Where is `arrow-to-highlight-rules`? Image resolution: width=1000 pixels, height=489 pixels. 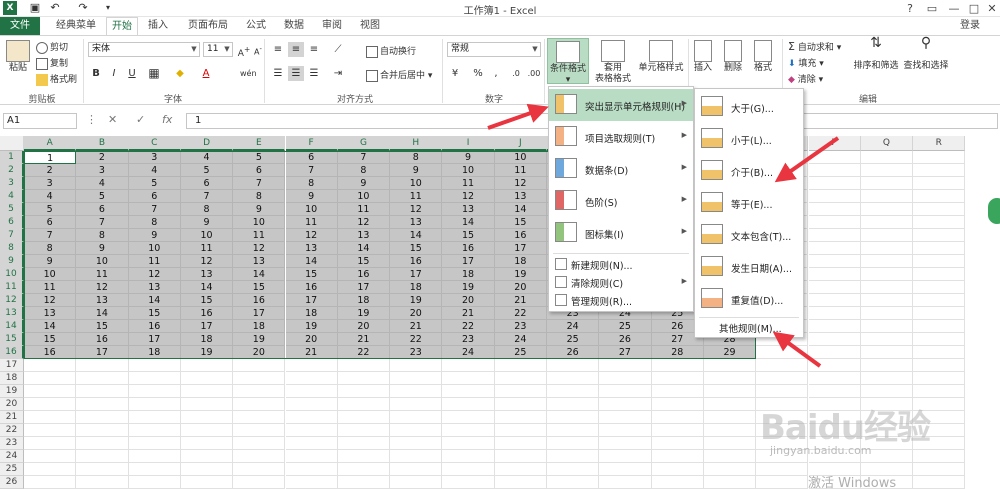 arrow-to-highlight-rules is located at coordinates (518, 116).